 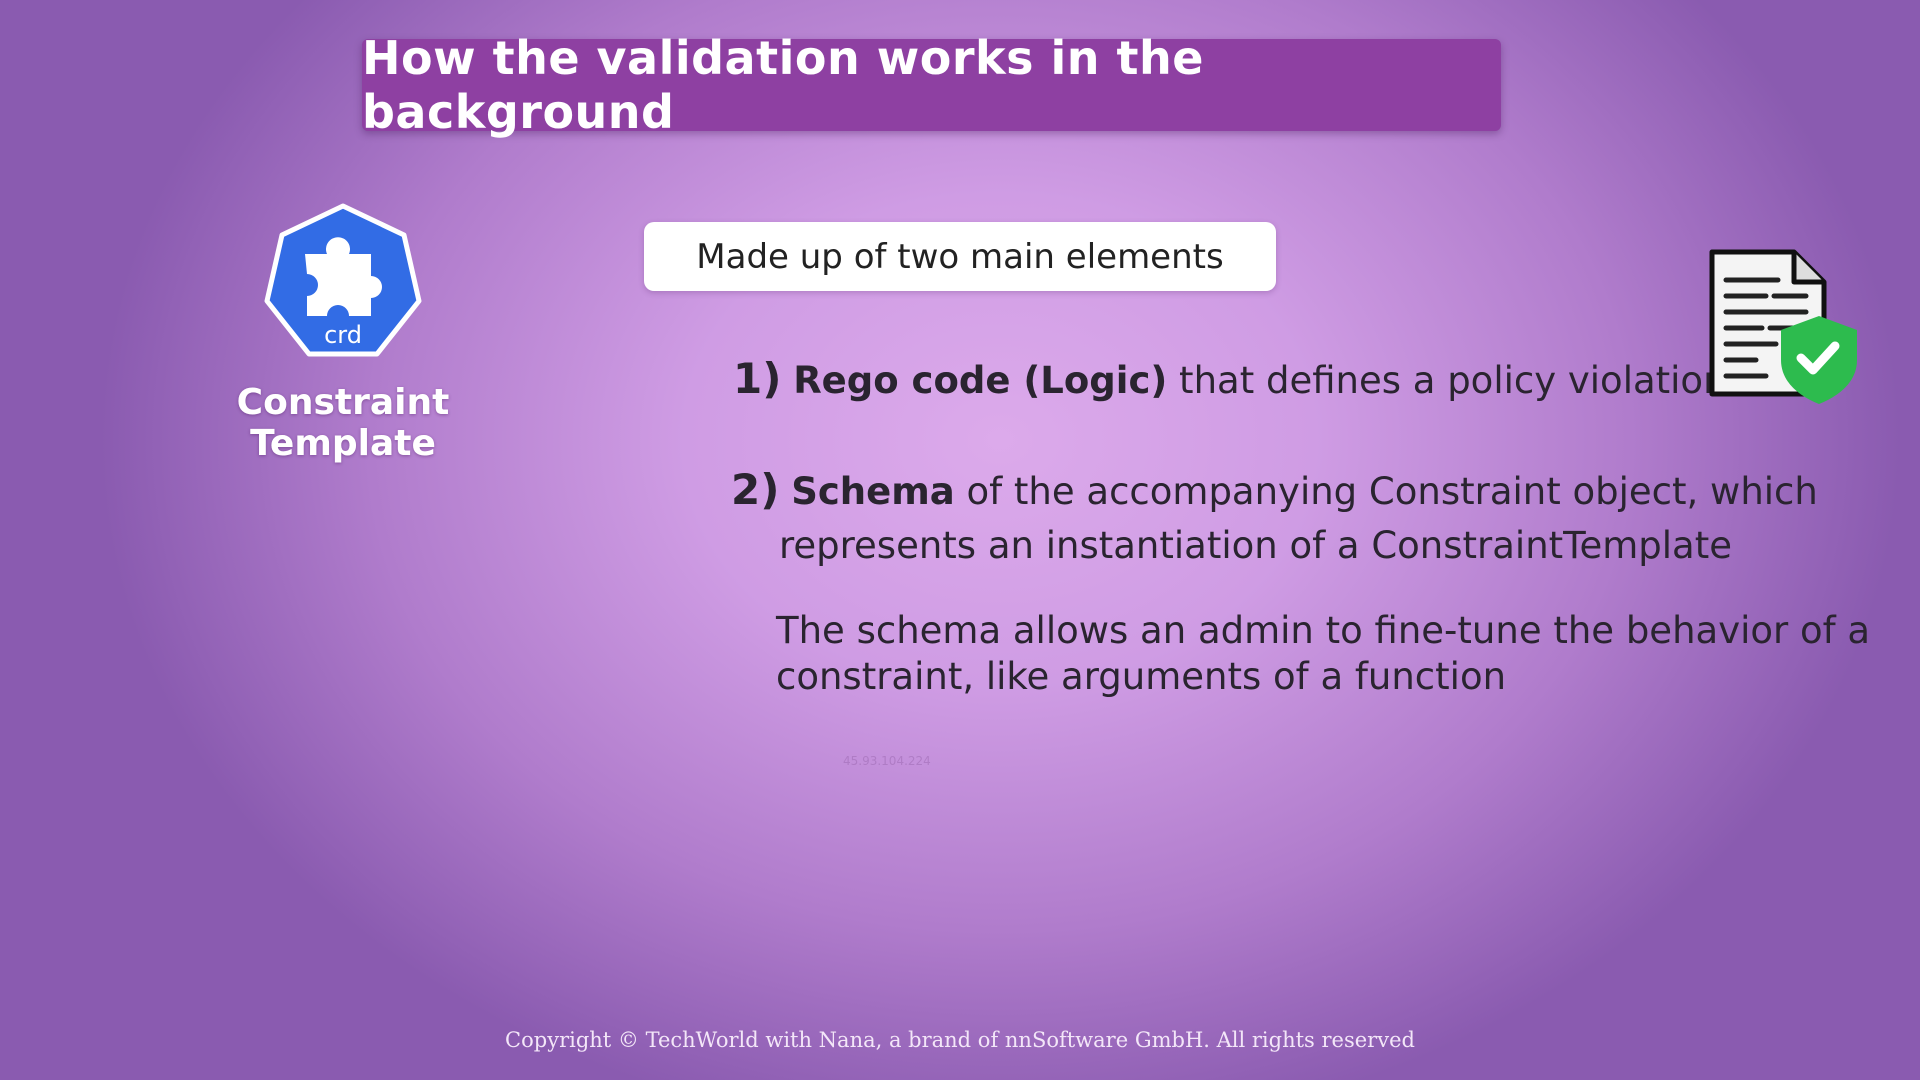 What do you see at coordinates (1141, 676) in the screenshot?
I see `paragraph-line-2: constraint, like arguments of a function` at bounding box center [1141, 676].